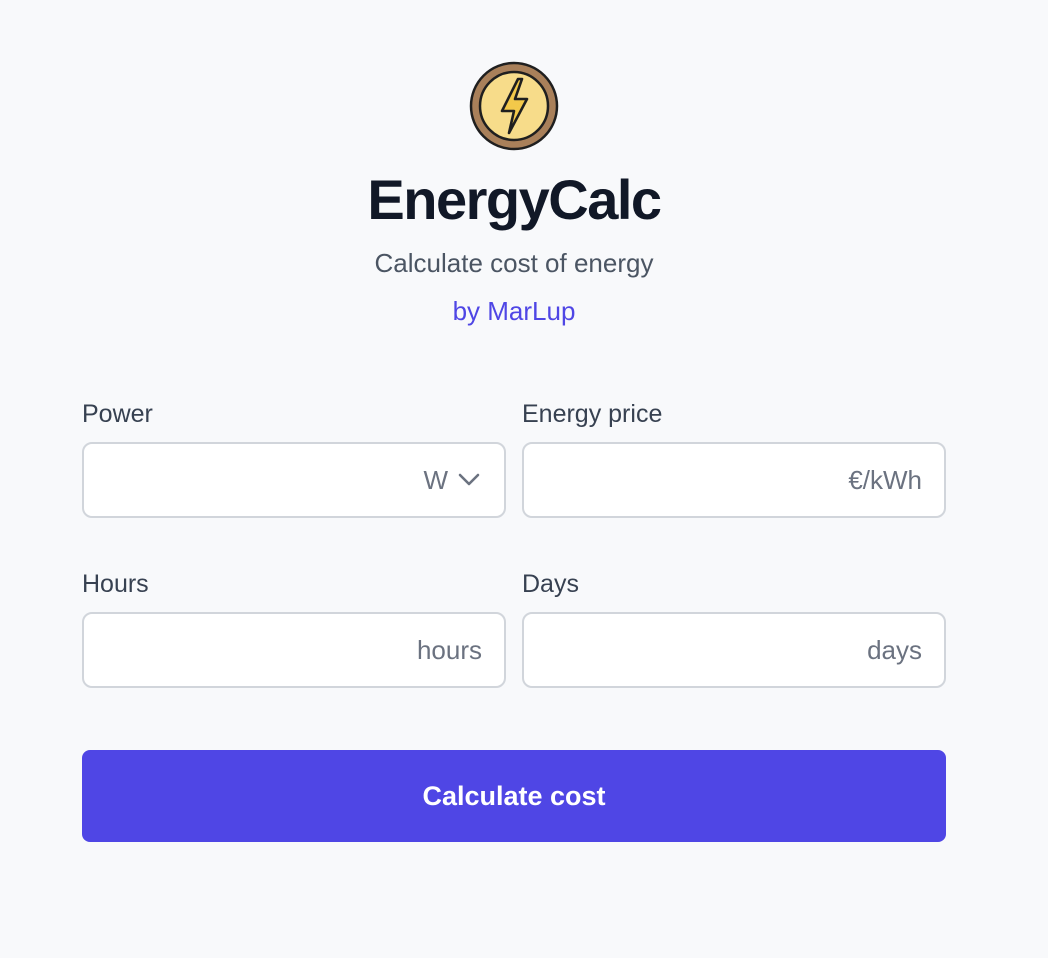 The image size is (1048, 958). I want to click on days-input-box: days, so click(734, 650).